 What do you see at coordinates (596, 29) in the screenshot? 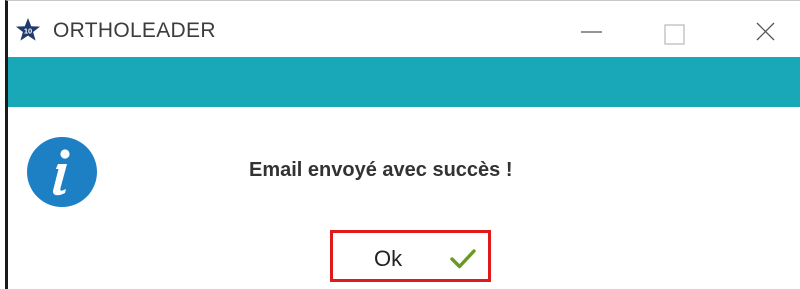
I see `minimize-button` at bounding box center [596, 29].